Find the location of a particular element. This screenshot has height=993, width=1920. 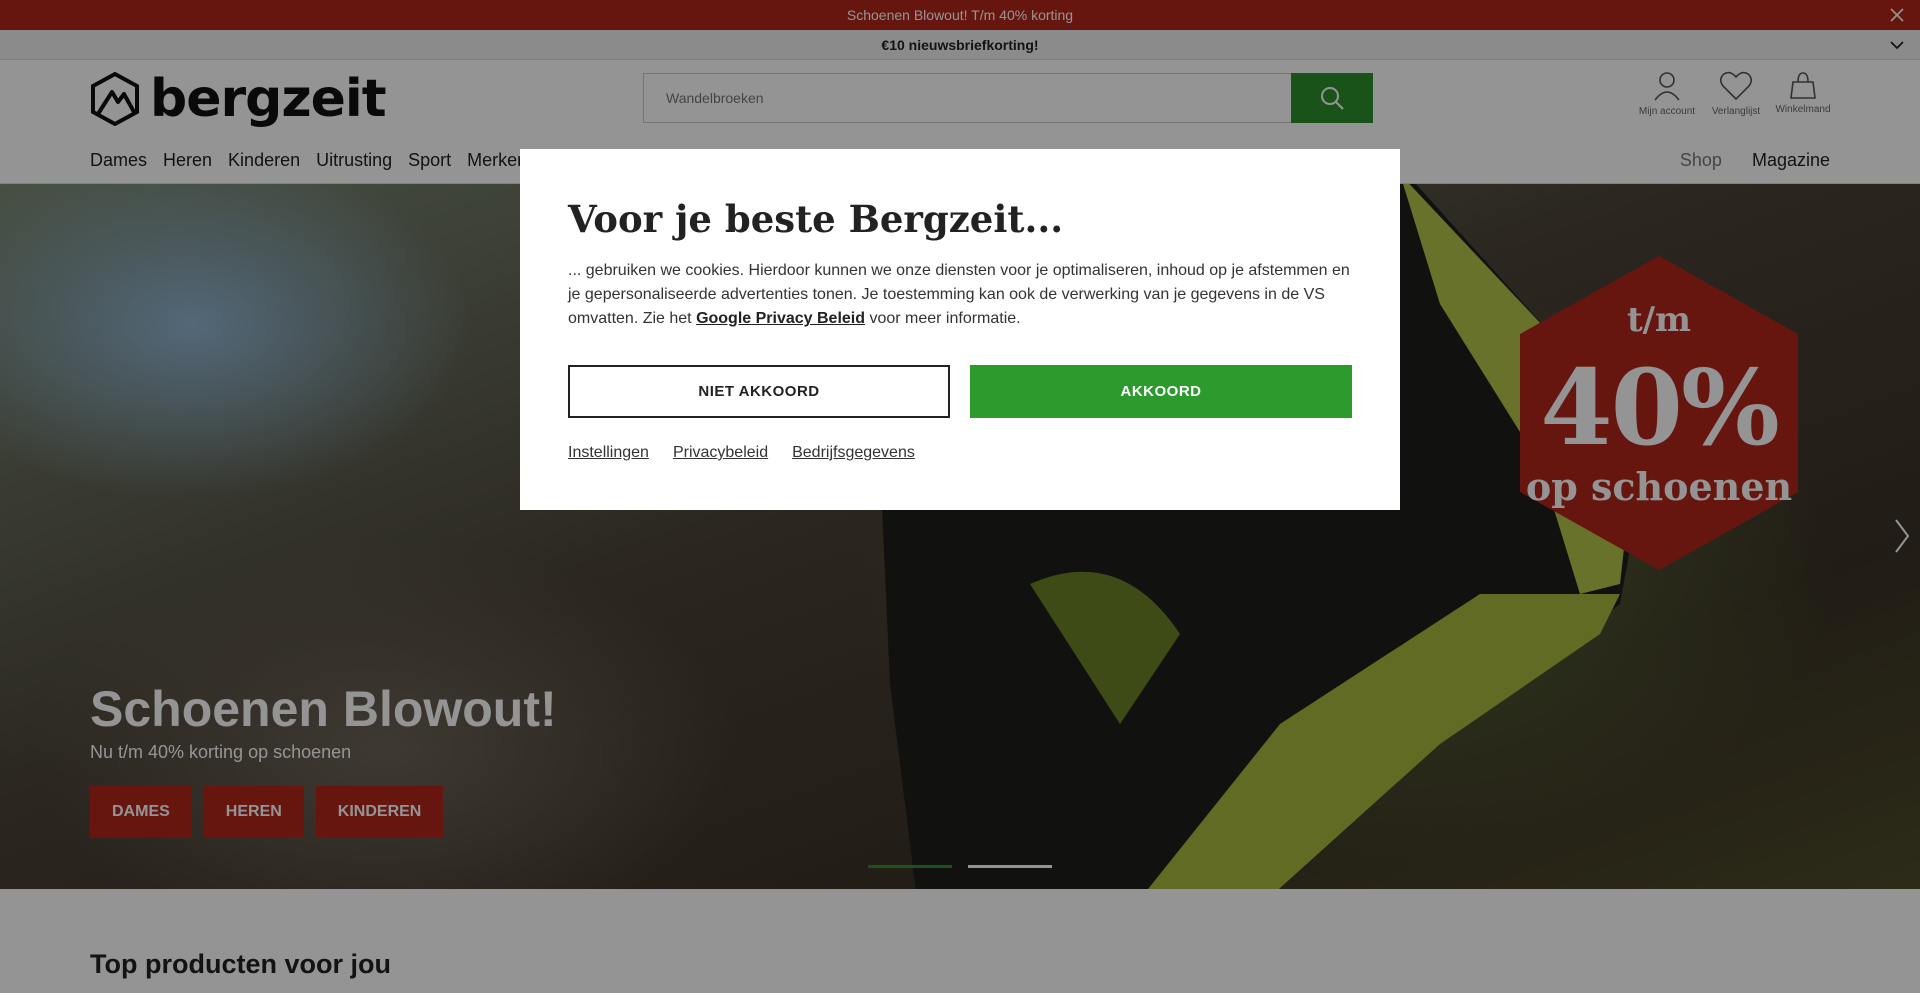

deny-button: NIET AKKOORD is located at coordinates (759, 391).